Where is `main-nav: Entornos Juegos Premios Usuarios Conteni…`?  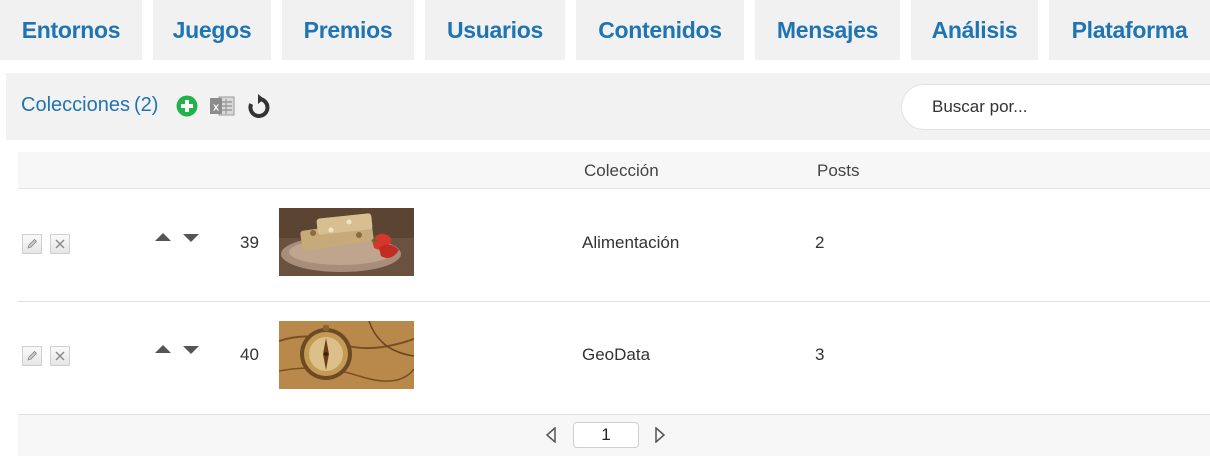 main-nav: Entornos Juegos Premios Usuarios Conteni… is located at coordinates (605, 30).